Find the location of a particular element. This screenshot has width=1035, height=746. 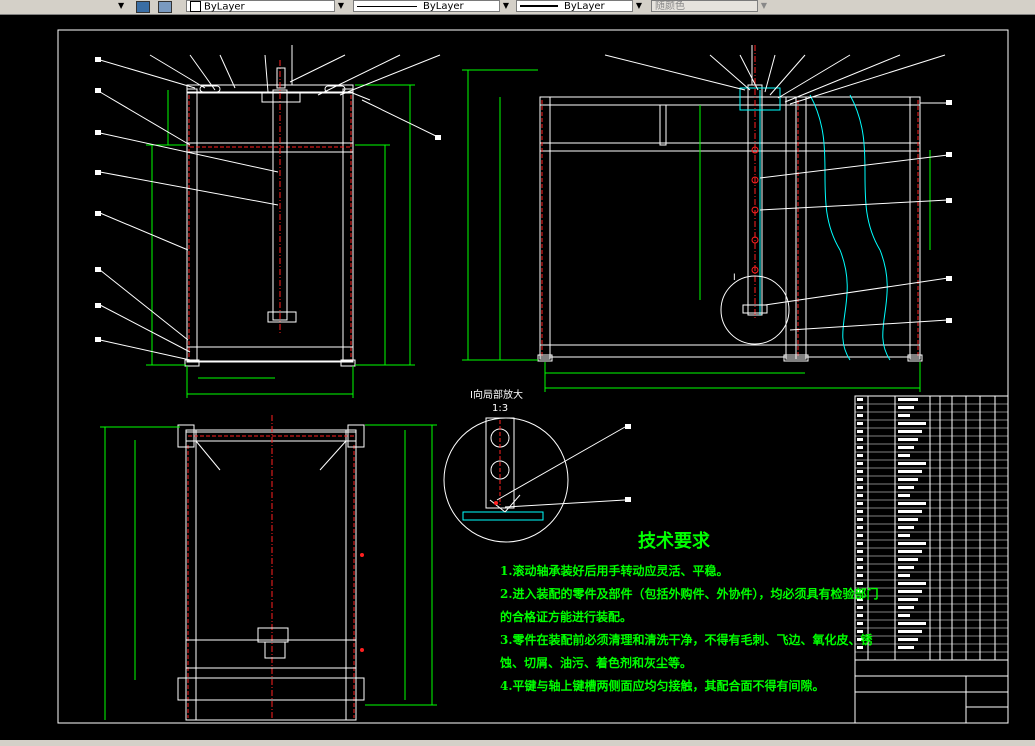

properties-toolbar: ▼ ByLayer ▼ ByLayer ▼ ByLayer ▼ 随颜色 ▼ is located at coordinates (517, 7).